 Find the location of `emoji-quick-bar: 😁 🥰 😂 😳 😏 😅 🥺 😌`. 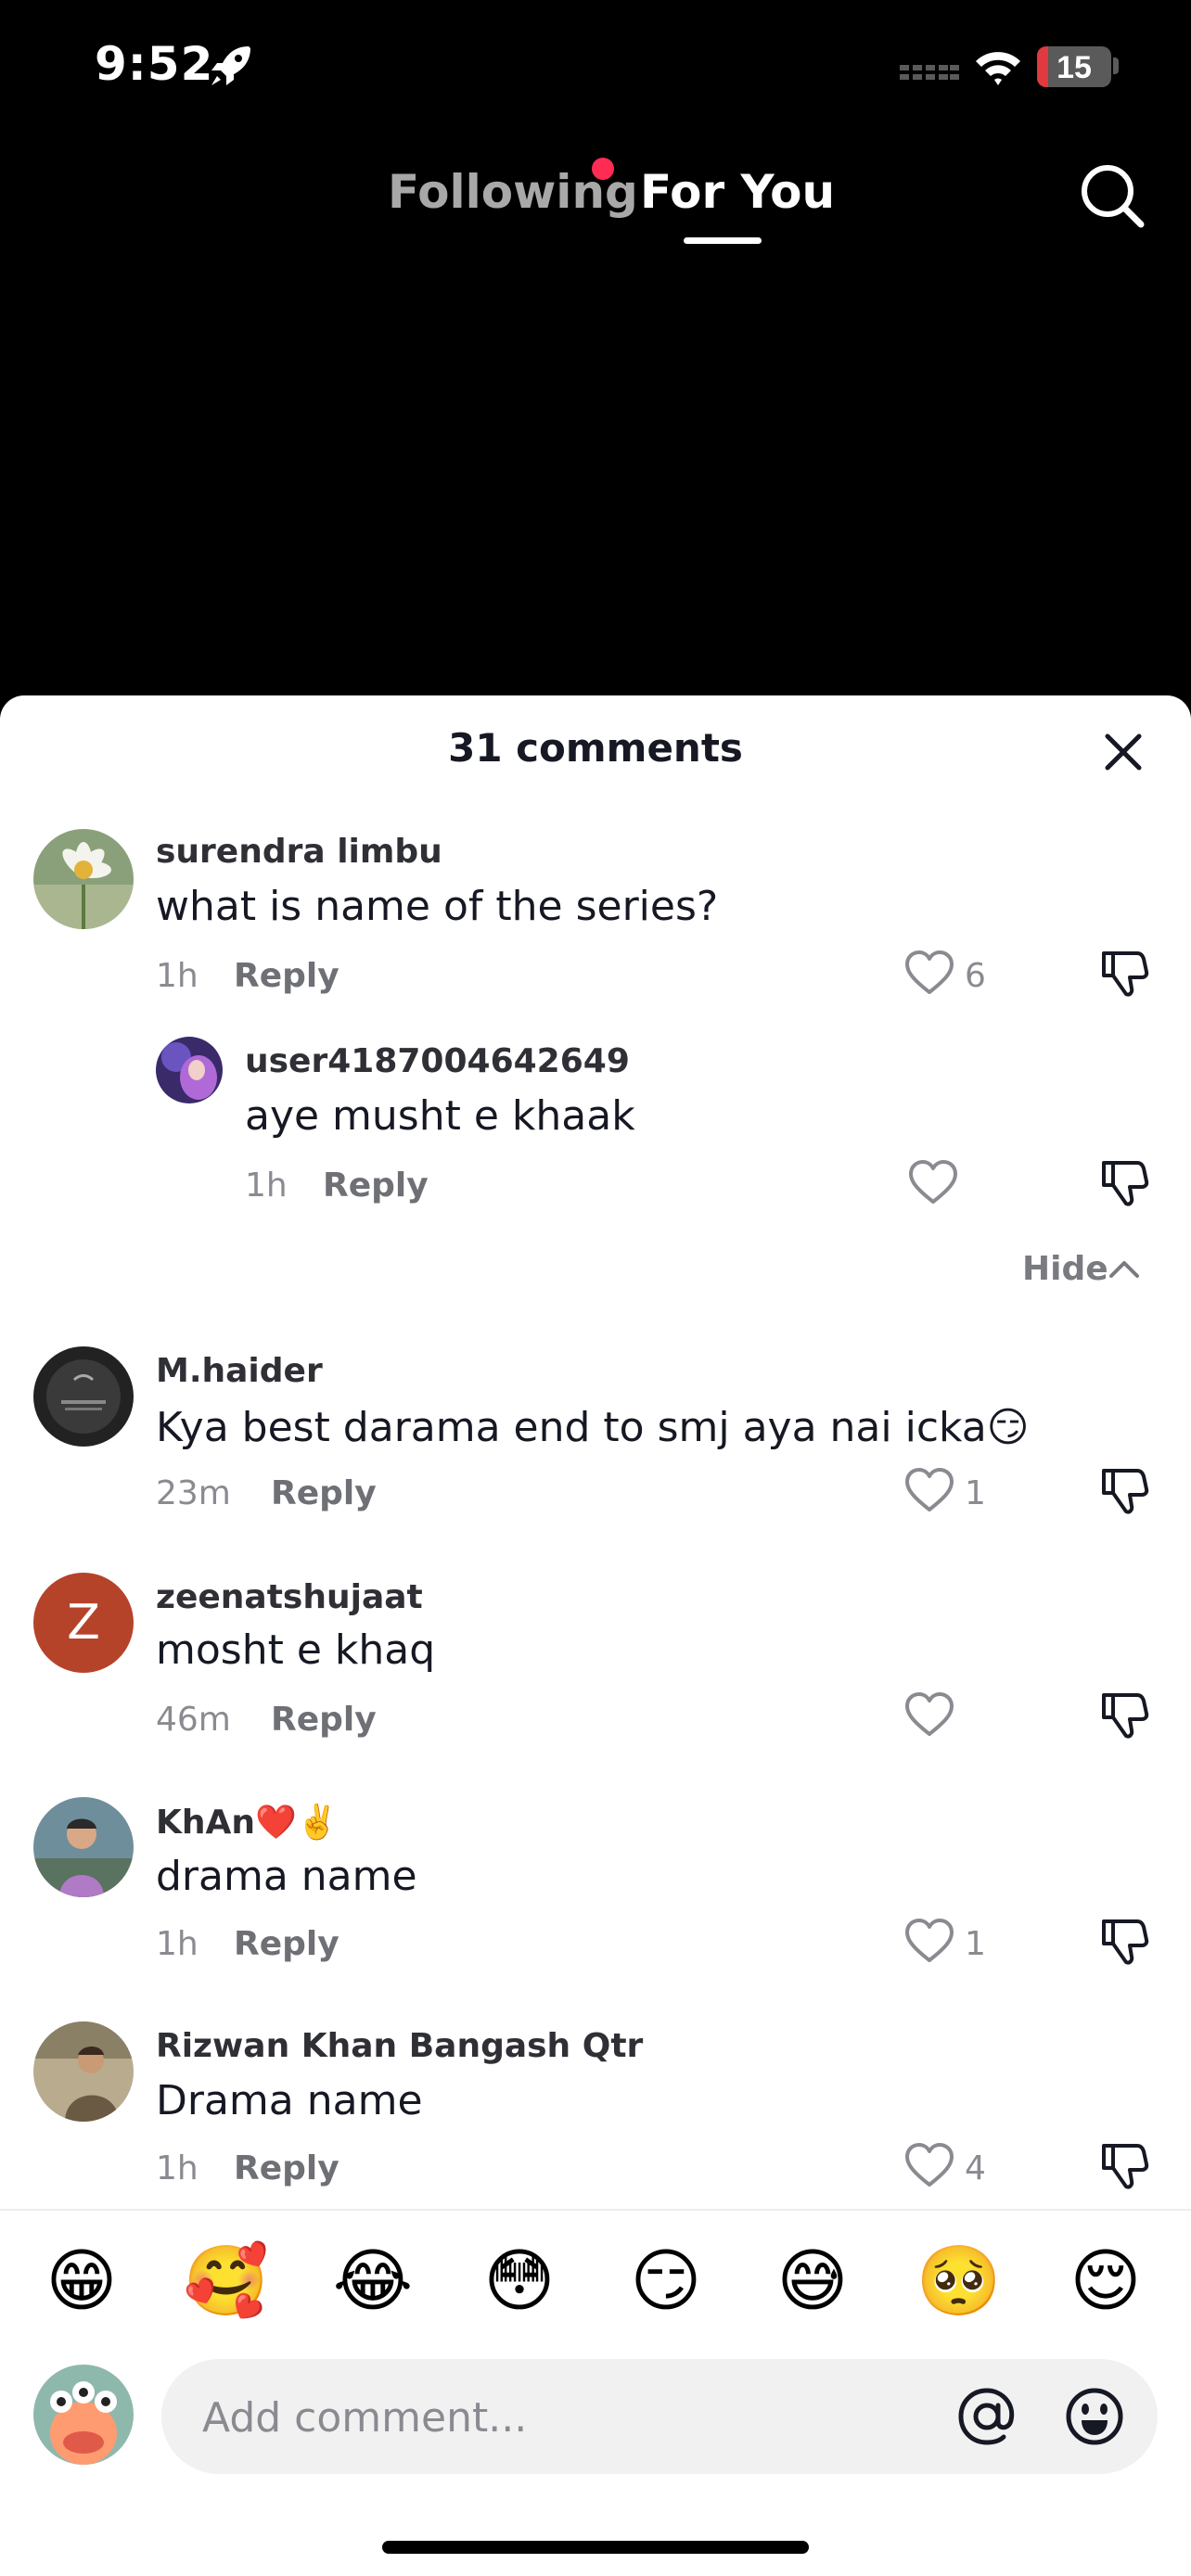

emoji-quick-bar: 😁 🥰 😂 😳 😏 😅 🥺 😌 is located at coordinates (595, 2281).